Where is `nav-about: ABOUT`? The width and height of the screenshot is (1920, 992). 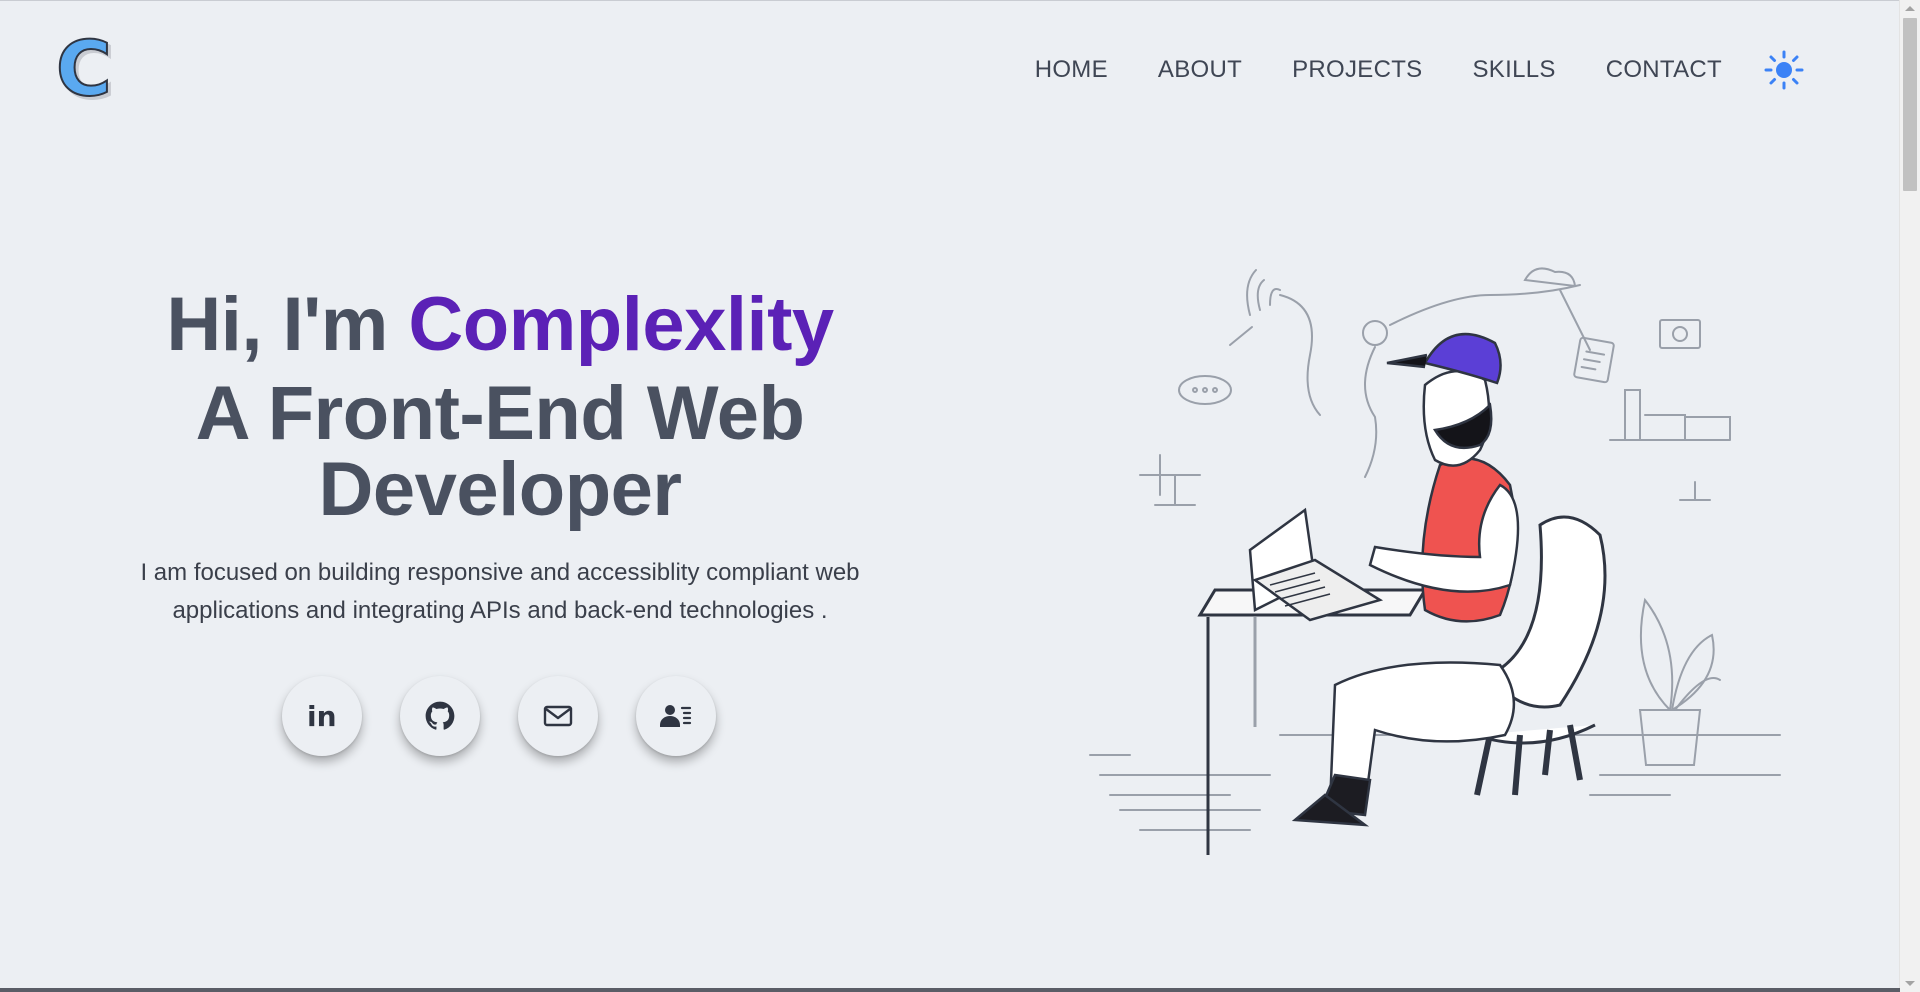
nav-about: ABOUT is located at coordinates (1200, 70).